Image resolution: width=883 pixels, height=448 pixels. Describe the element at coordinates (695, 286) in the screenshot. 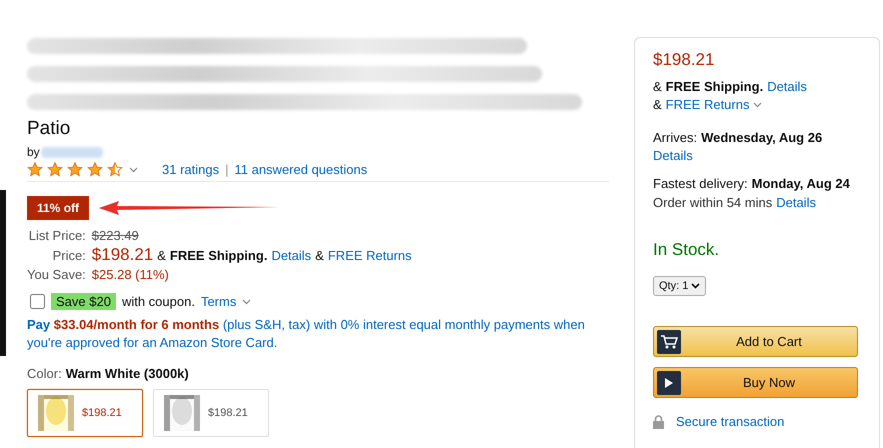

I see `chevron-icon` at that location.